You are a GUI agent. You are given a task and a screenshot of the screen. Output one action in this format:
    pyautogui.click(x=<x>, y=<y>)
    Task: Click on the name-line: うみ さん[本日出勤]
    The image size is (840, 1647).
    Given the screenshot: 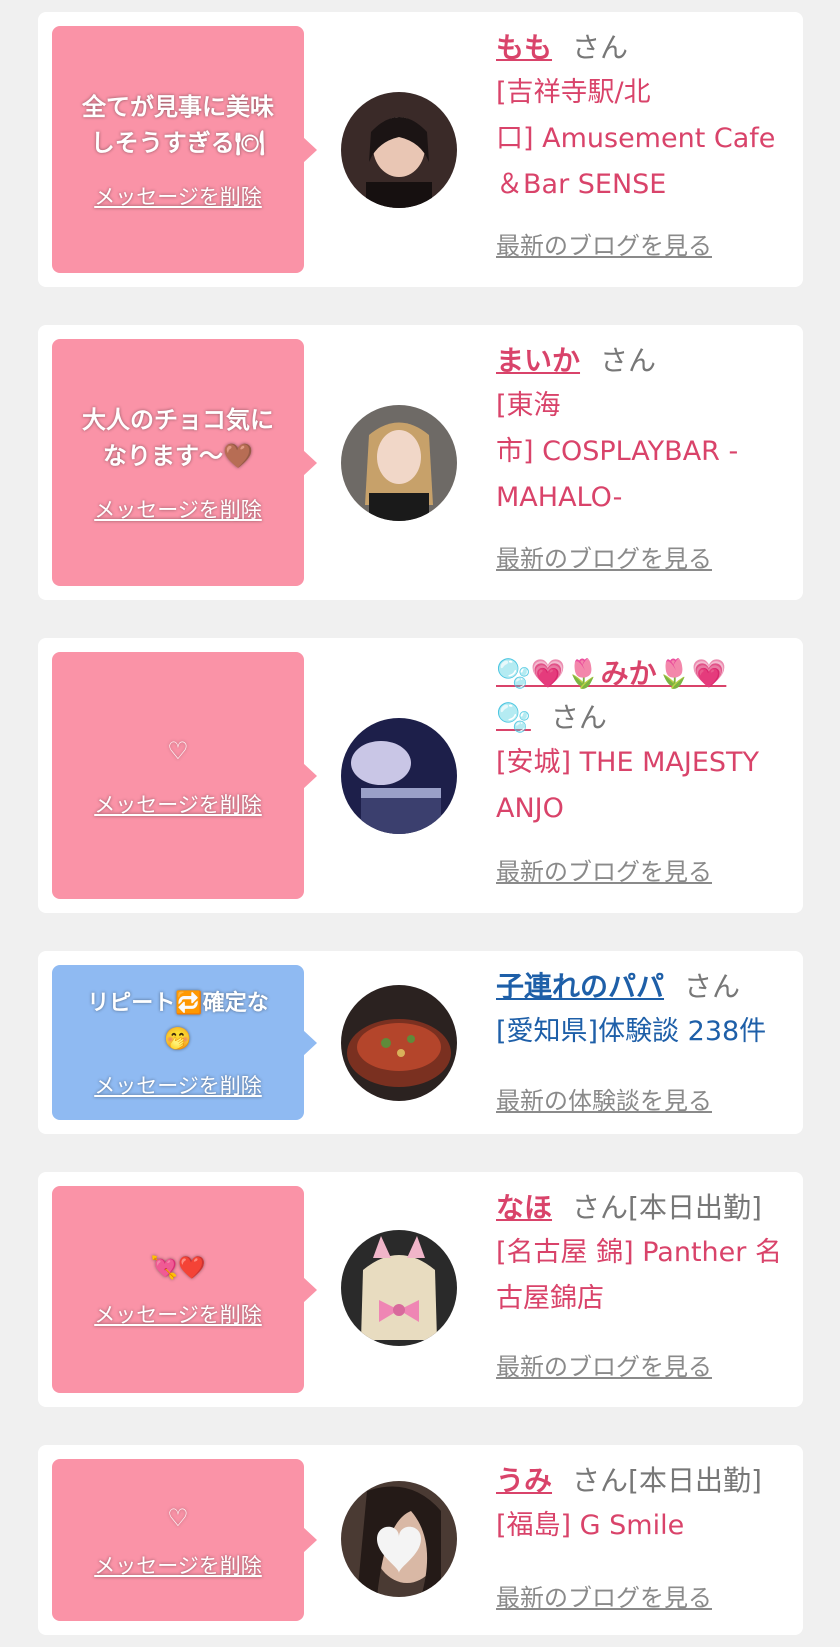 What is the action you would take?
    pyautogui.click(x=645, y=1481)
    